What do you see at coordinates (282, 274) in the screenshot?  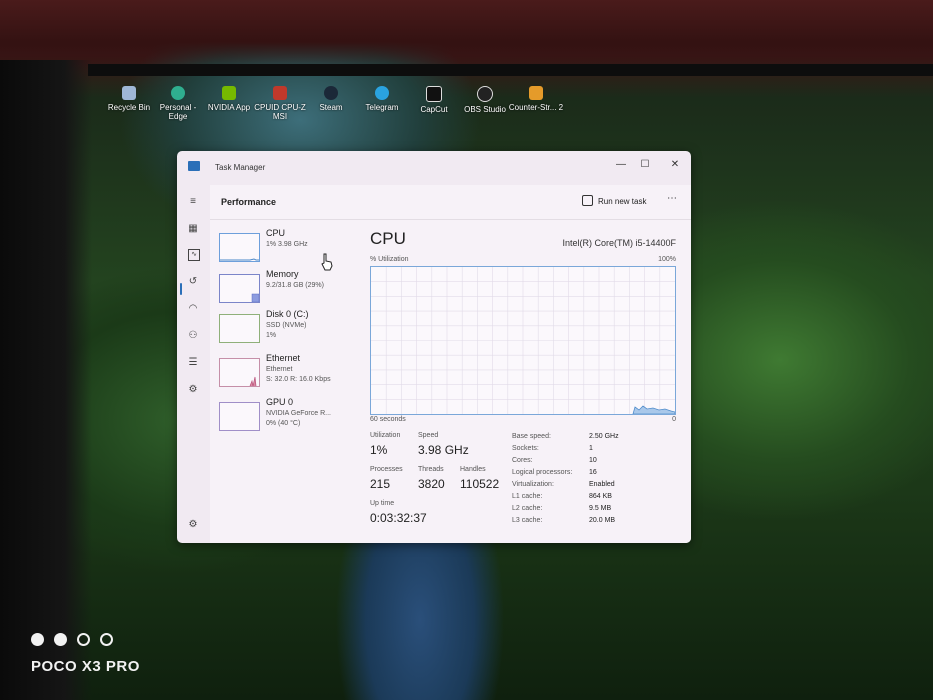 I see `resource-name: Memory` at bounding box center [282, 274].